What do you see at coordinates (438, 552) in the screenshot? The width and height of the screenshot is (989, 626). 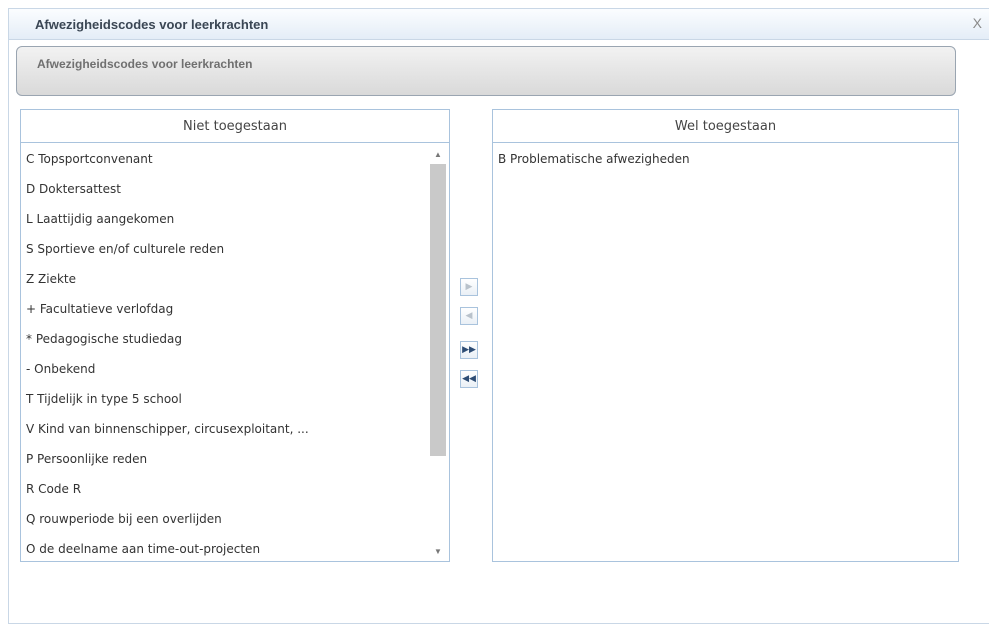 I see `scroll-down-icon: ▼` at bounding box center [438, 552].